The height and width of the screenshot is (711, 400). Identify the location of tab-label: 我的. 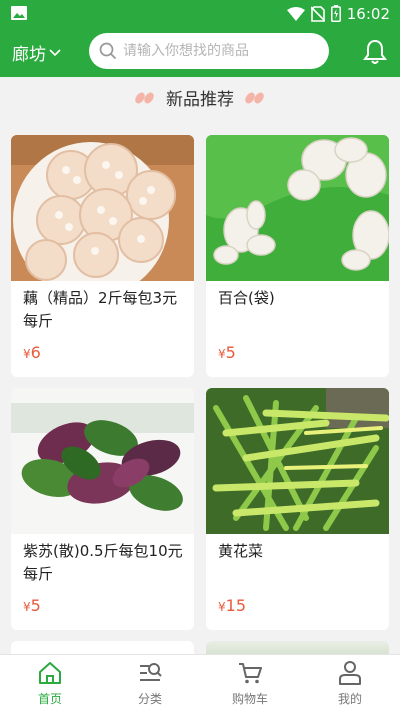
(349, 699).